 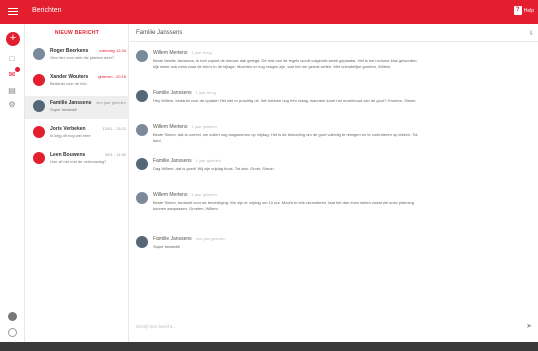 What do you see at coordinates (12, 91) in the screenshot?
I see `archive-icon: ▤` at bounding box center [12, 91].